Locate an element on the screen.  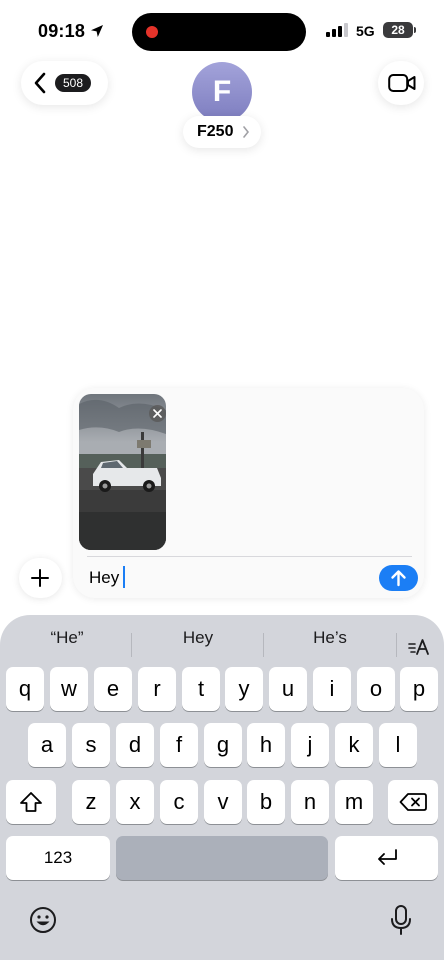
key-x: x is located at coordinates (135, 802).